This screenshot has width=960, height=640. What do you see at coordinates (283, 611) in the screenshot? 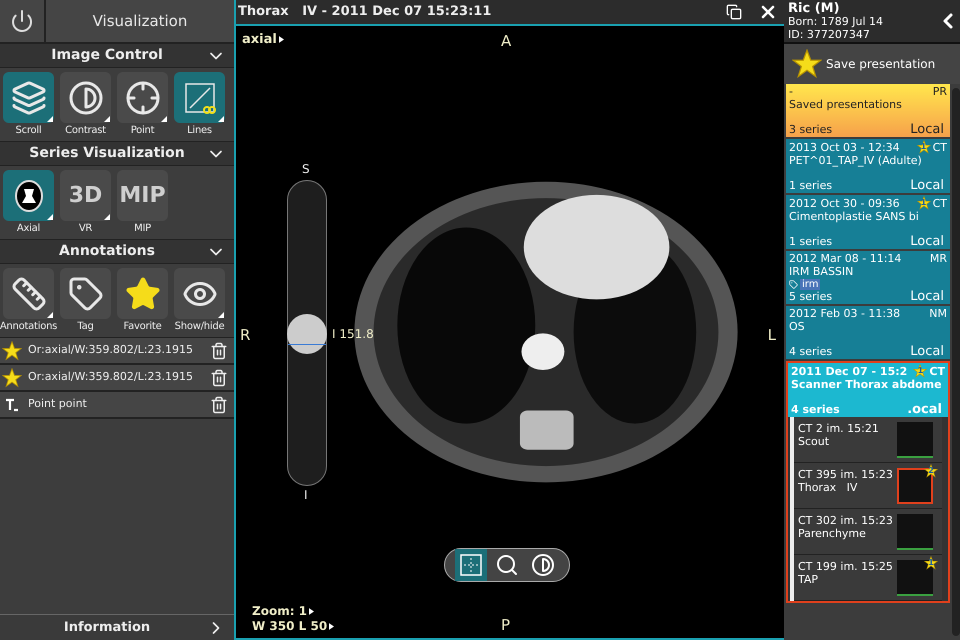
I see `zoom-link: Zoom: 1` at bounding box center [283, 611].